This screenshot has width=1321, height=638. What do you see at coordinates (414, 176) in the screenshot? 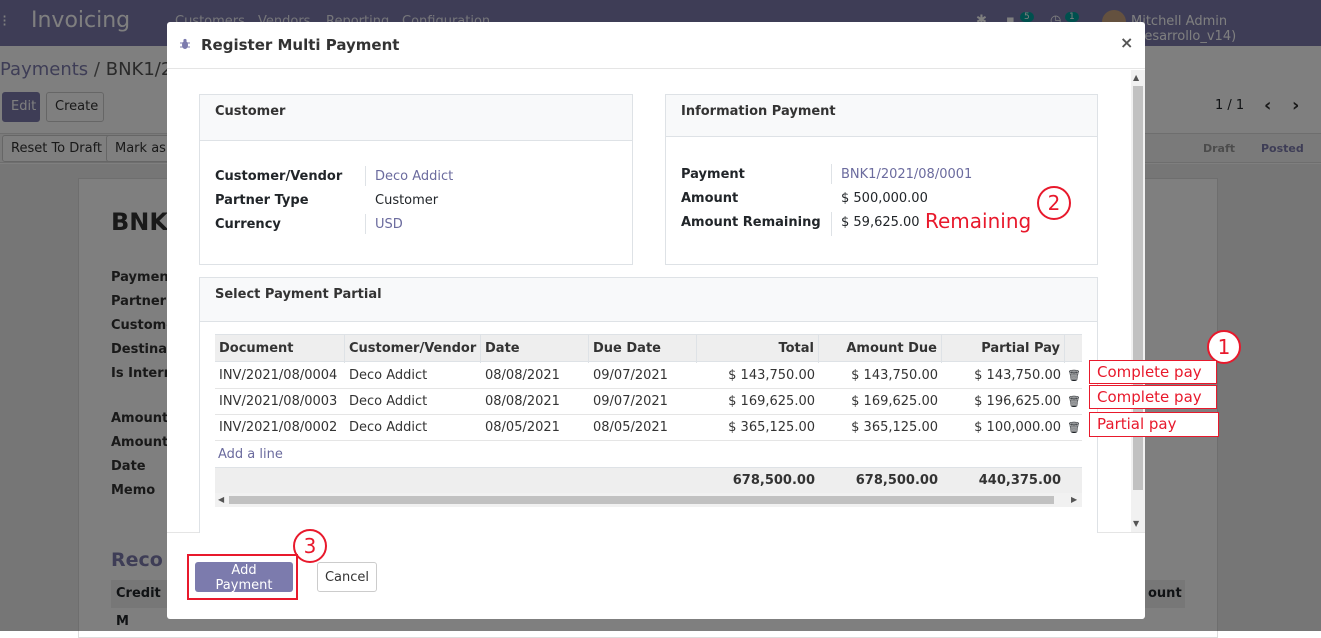
I see `customer-vendor-link: Deco Addict` at bounding box center [414, 176].